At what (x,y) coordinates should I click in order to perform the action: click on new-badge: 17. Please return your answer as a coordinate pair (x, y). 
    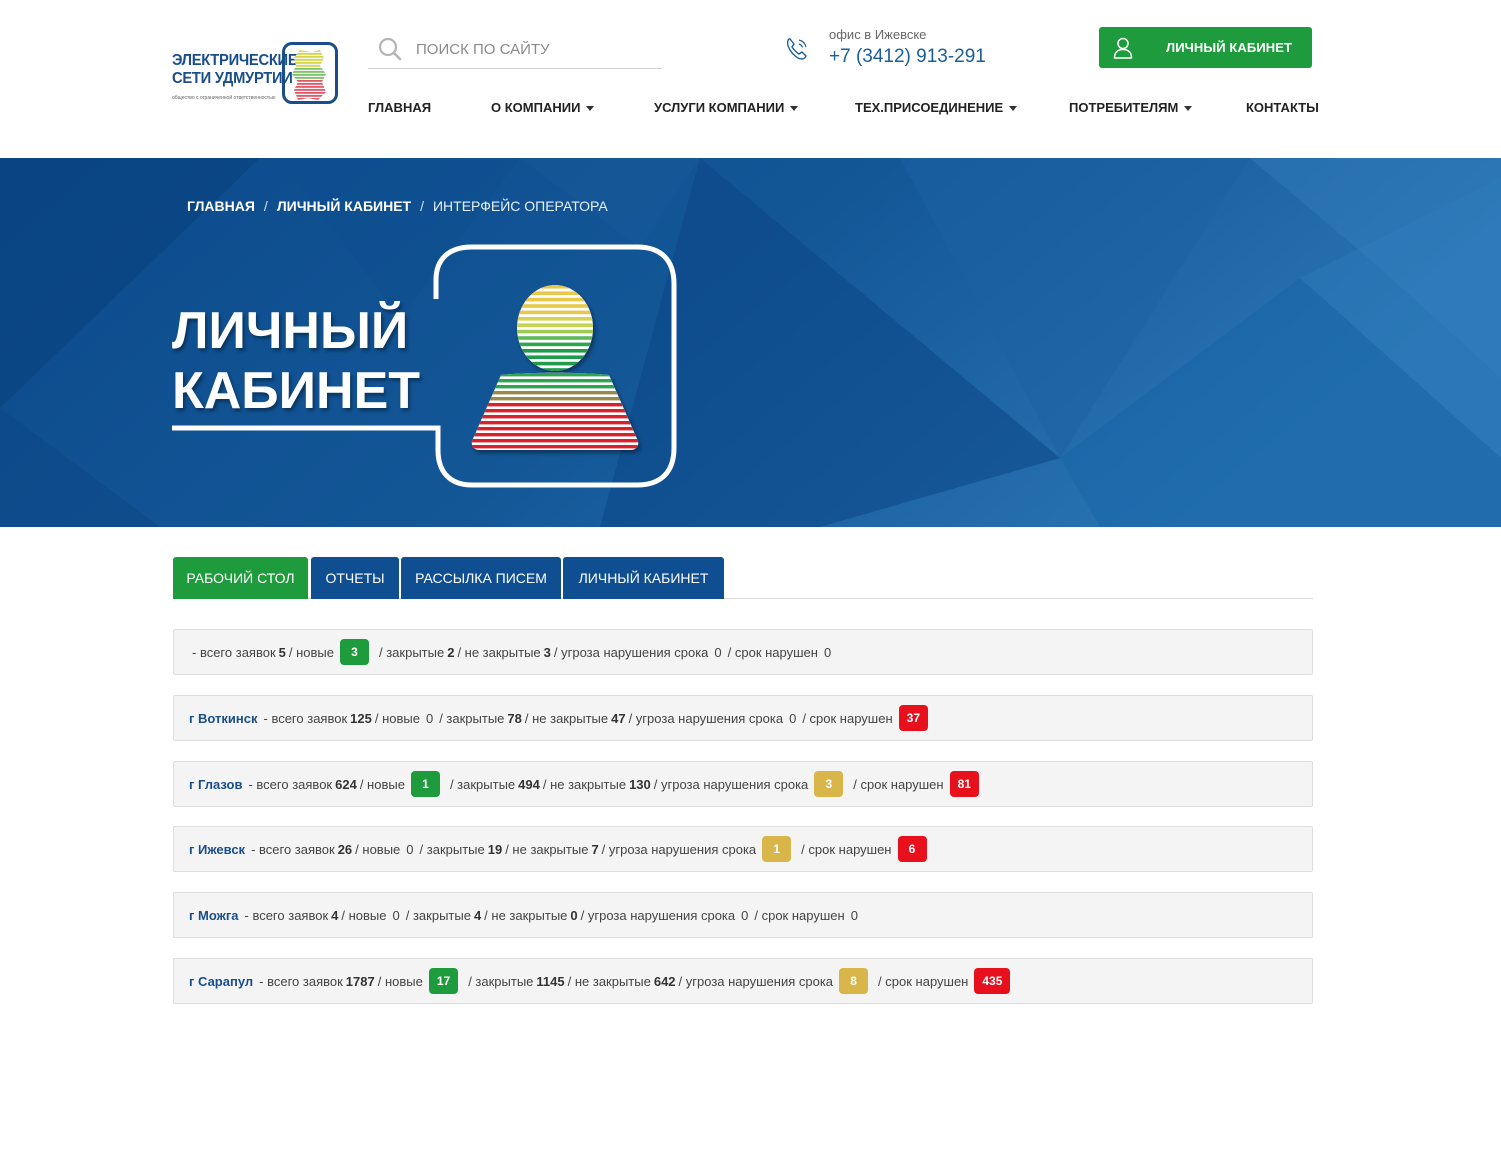
    Looking at the image, I should click on (443, 981).